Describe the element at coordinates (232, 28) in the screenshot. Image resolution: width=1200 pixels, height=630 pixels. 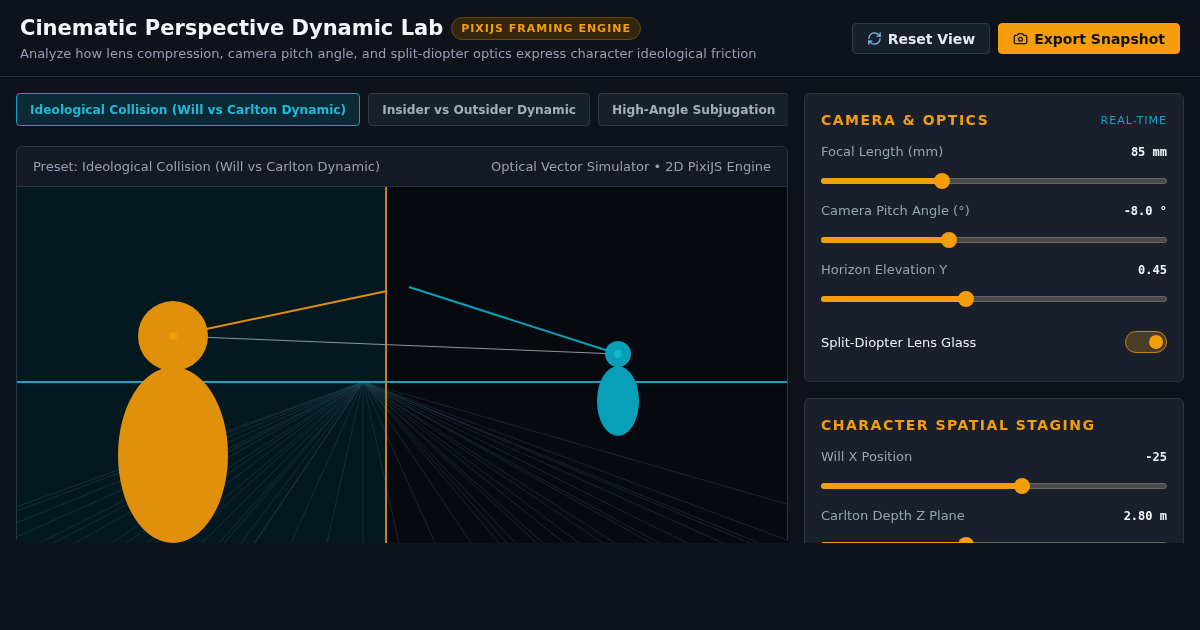
I see `page-title: Cinematic Perspective Dynamic Lab` at that location.